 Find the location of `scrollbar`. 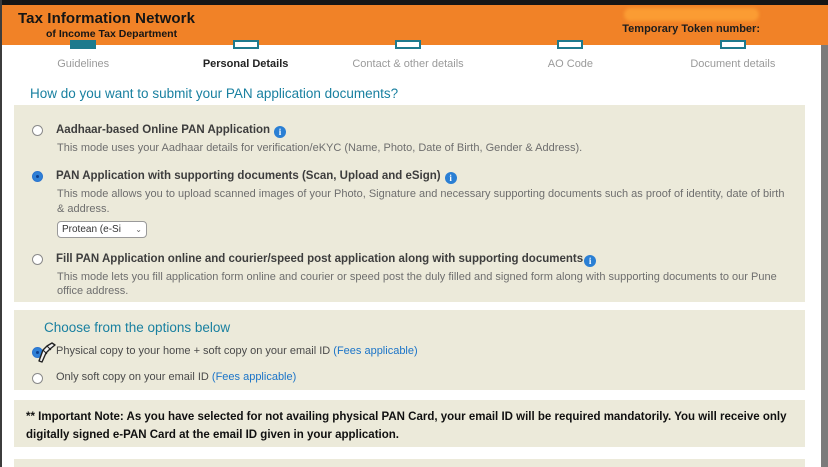

scrollbar is located at coordinates (824, 256).